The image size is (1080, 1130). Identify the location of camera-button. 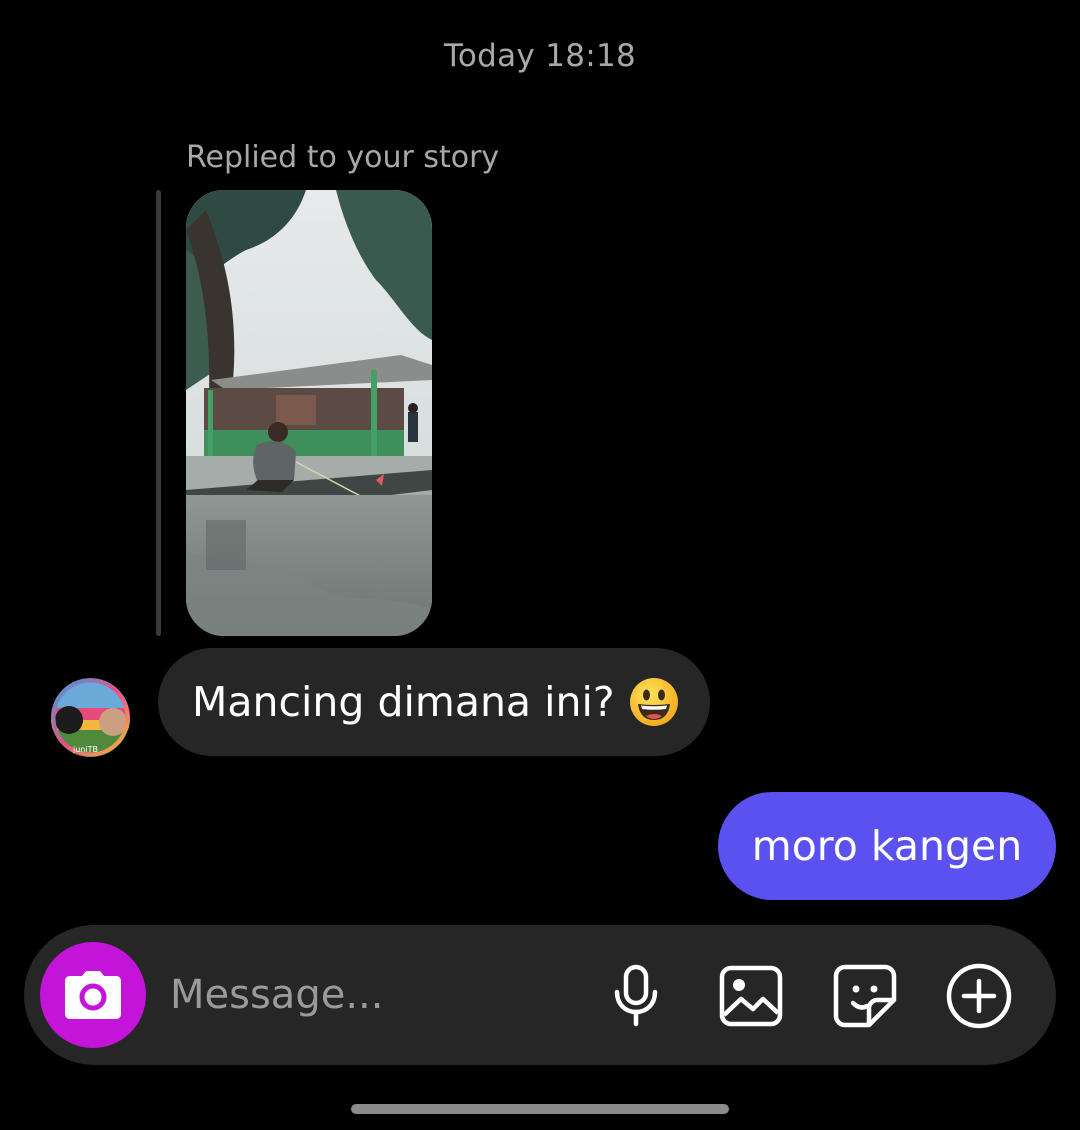
(93, 995).